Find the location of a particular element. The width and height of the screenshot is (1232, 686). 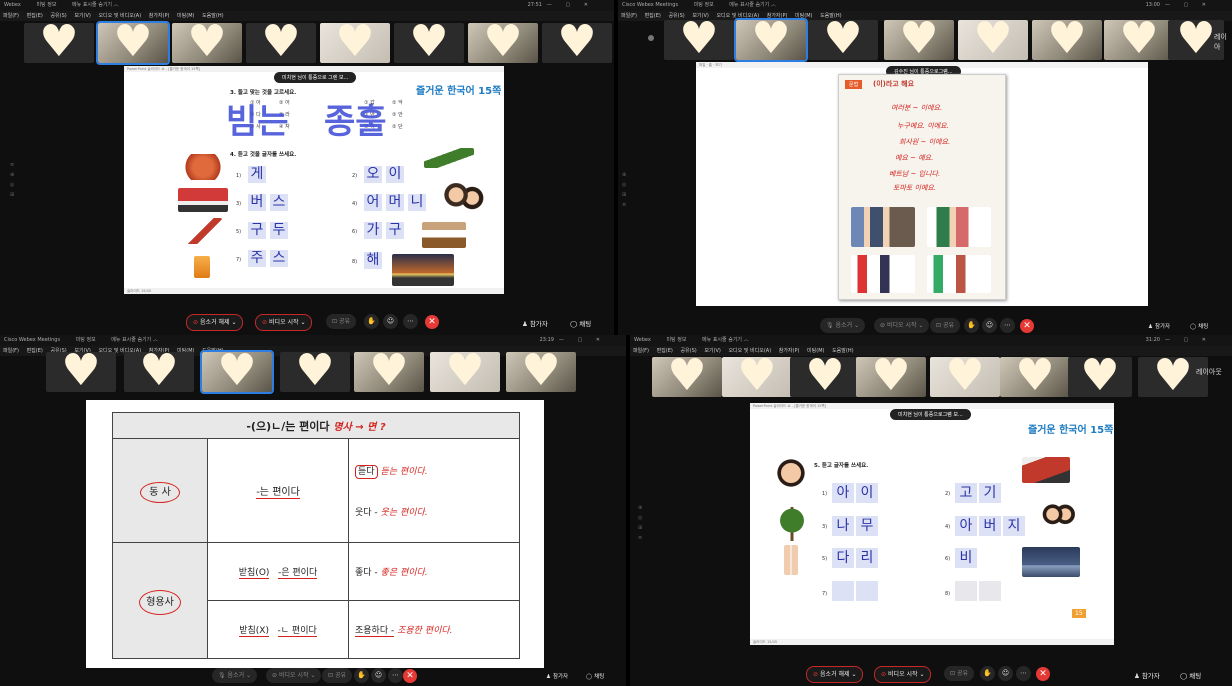

unmute-button: ⊘ 음소거 해제 ⌄ is located at coordinates (215, 322).